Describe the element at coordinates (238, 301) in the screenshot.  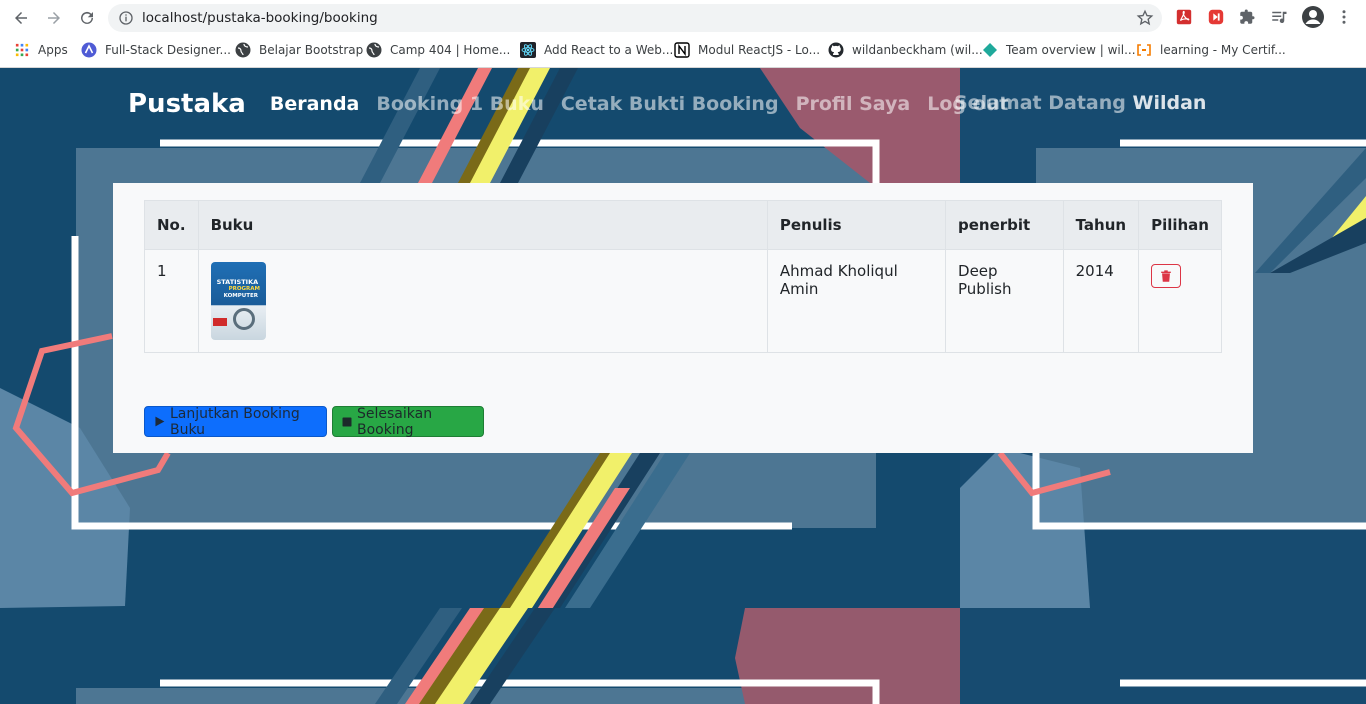
I see `book-cover-image: STATISTIKA PROGRAM KOMPUTER` at that location.